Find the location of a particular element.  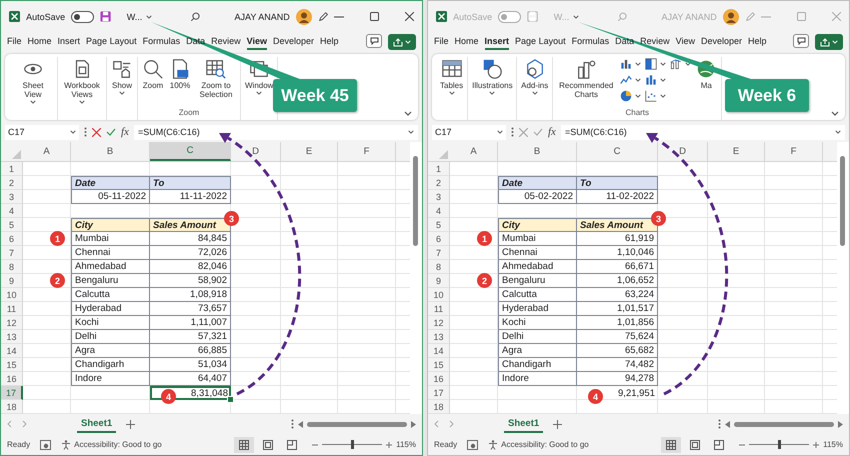

column-header: A is located at coordinates (47, 151).